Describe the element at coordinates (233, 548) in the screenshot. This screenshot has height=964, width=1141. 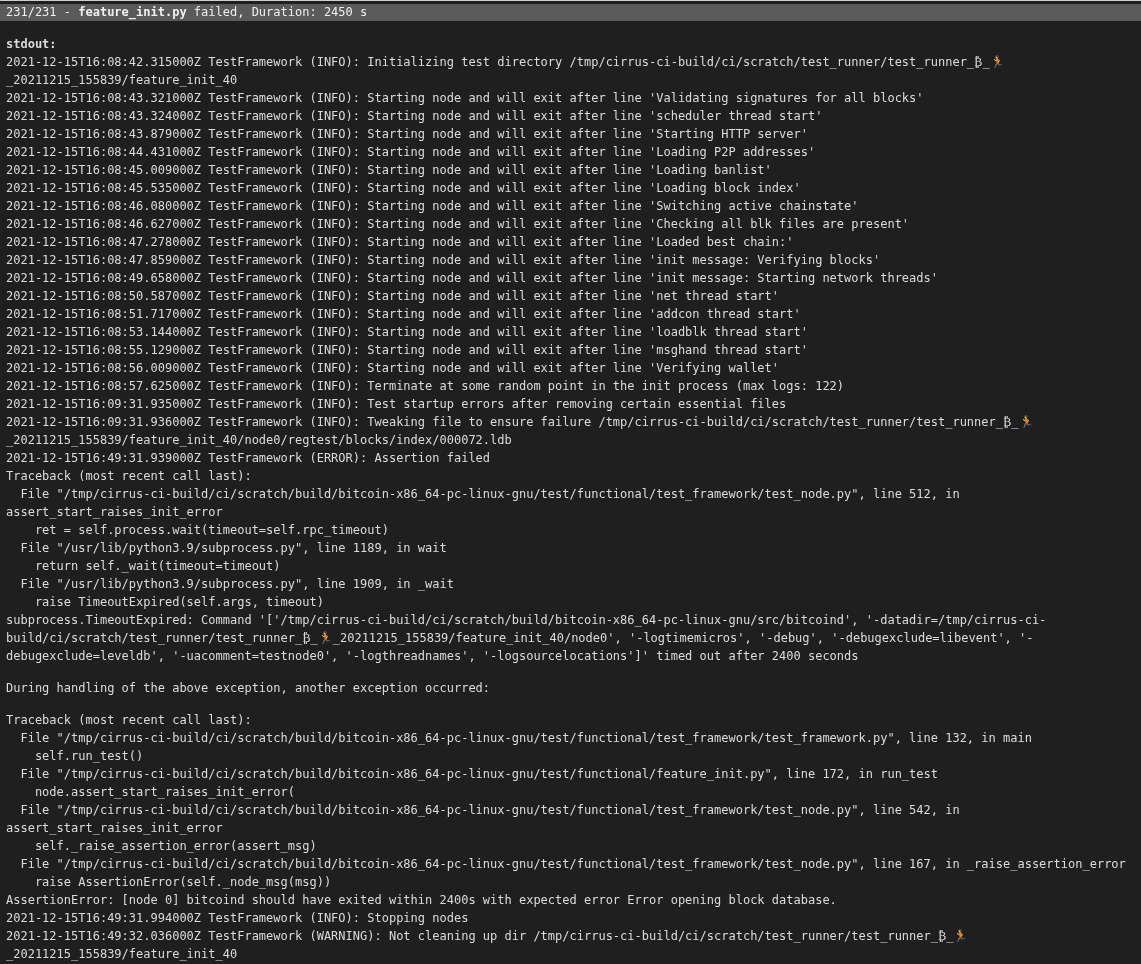
I see `log-line: File "/usr/lib/python3.9/subprocess.py", line 1189, in wait` at that location.